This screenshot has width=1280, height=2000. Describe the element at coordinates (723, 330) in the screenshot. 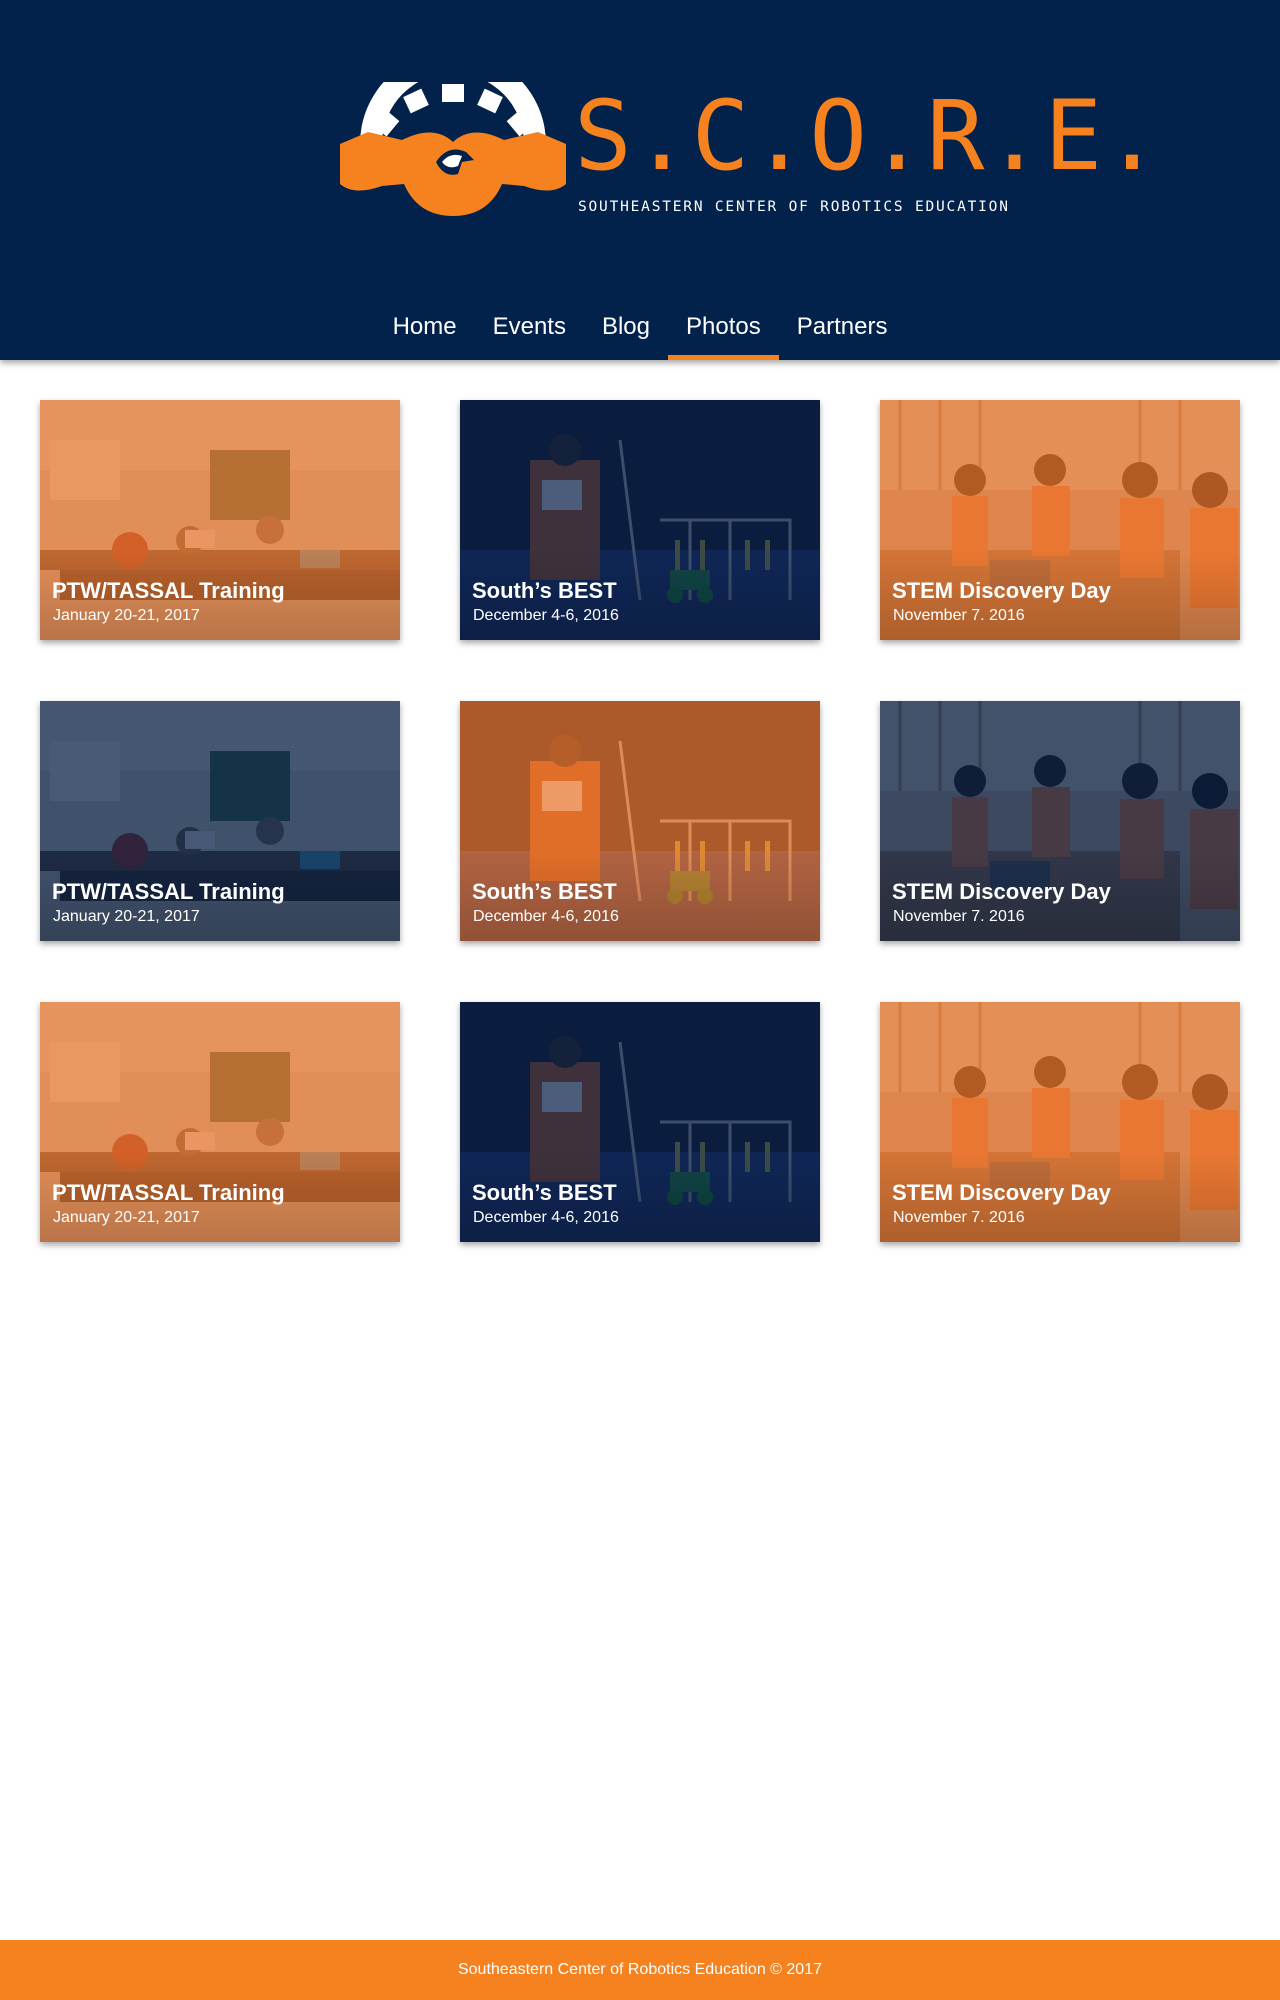

I see `nav-photos: Photos` at that location.